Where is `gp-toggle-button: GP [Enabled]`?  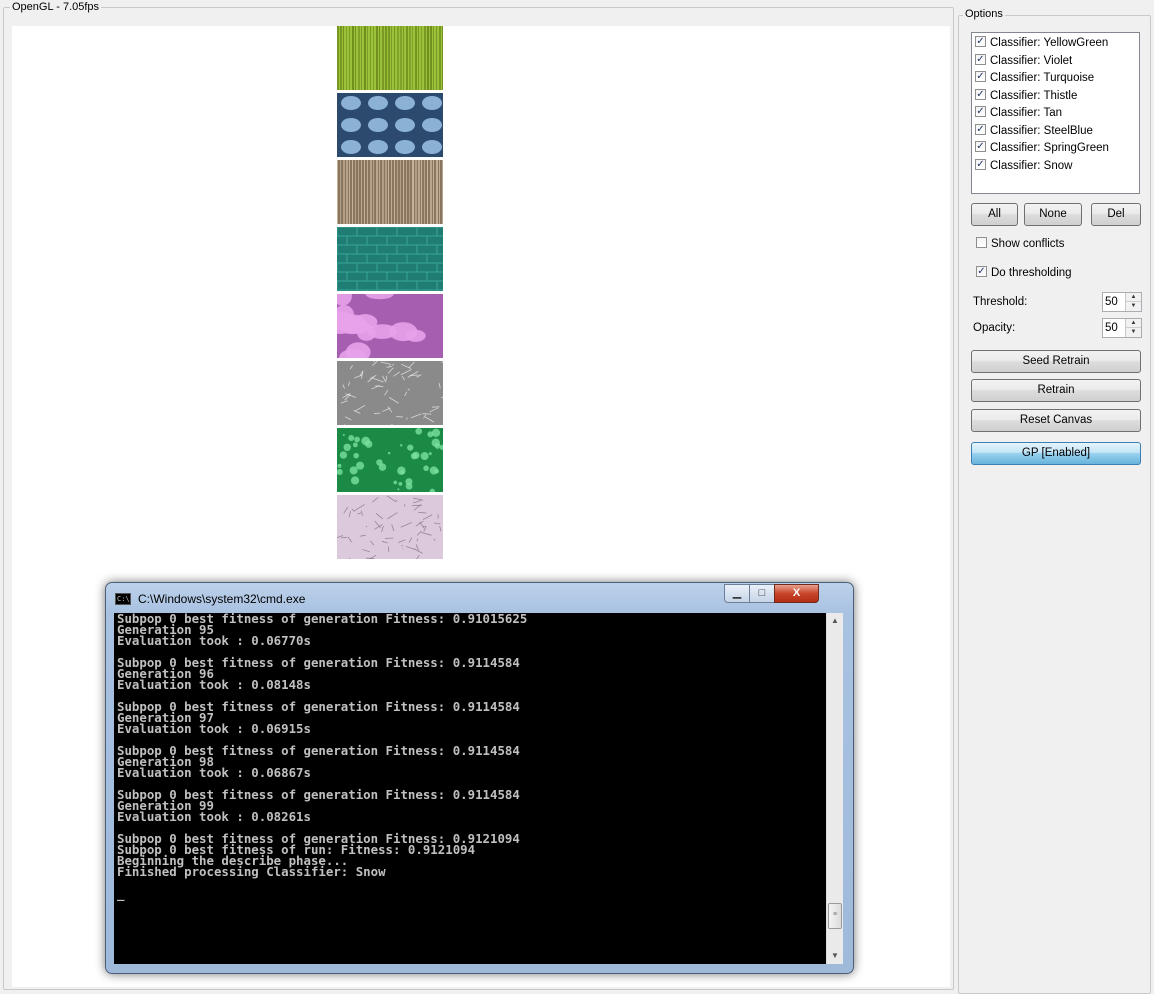
gp-toggle-button: GP [Enabled] is located at coordinates (1056, 453).